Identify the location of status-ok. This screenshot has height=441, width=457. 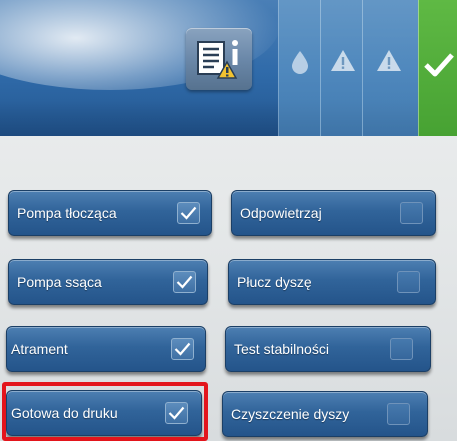
(437, 68).